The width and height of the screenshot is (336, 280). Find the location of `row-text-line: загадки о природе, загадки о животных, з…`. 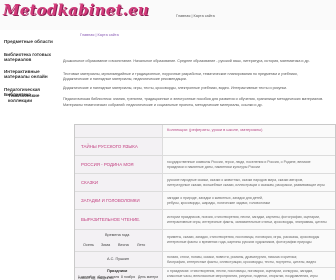

row-text-line: загадки о природе, загадки о животных, з… is located at coordinates (215, 198).